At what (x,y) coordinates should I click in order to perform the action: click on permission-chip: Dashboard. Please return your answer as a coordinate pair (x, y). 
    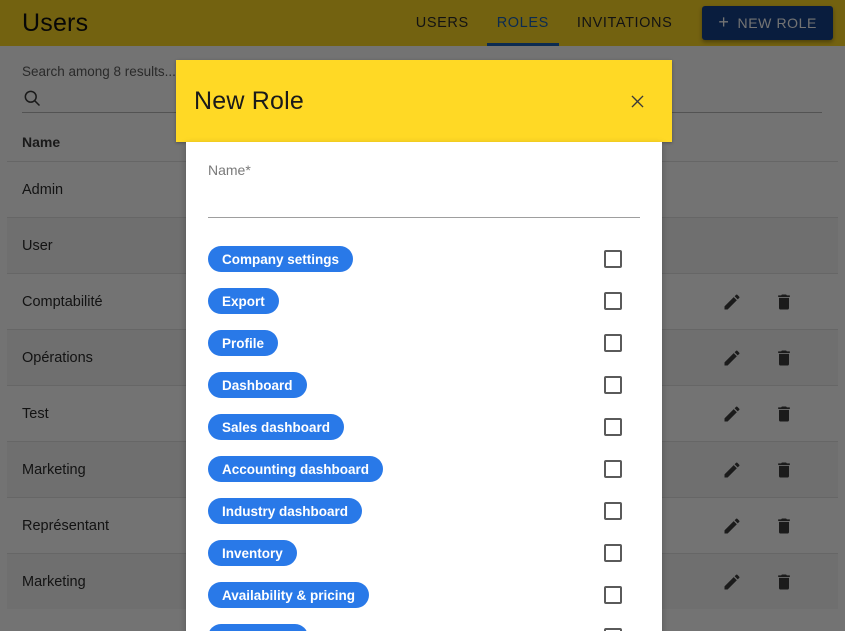
    Looking at the image, I should click on (257, 385).